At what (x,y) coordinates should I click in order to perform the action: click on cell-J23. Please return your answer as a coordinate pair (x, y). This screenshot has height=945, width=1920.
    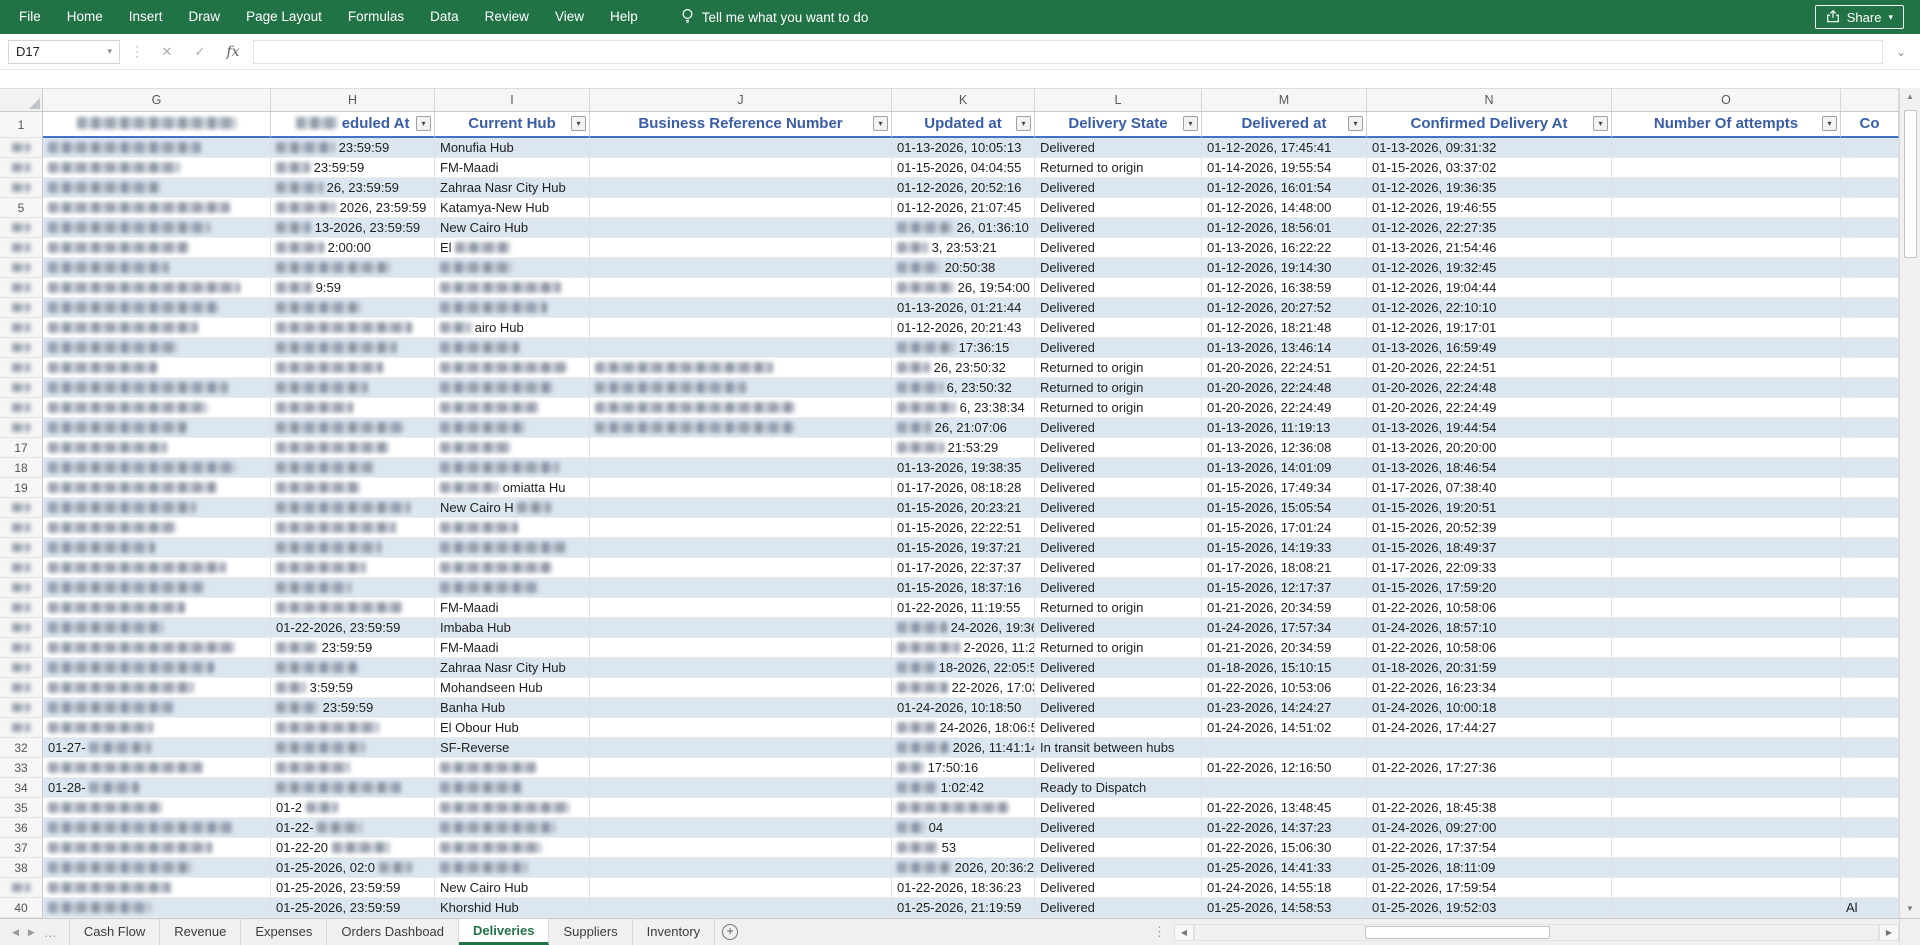
    Looking at the image, I should click on (741, 568).